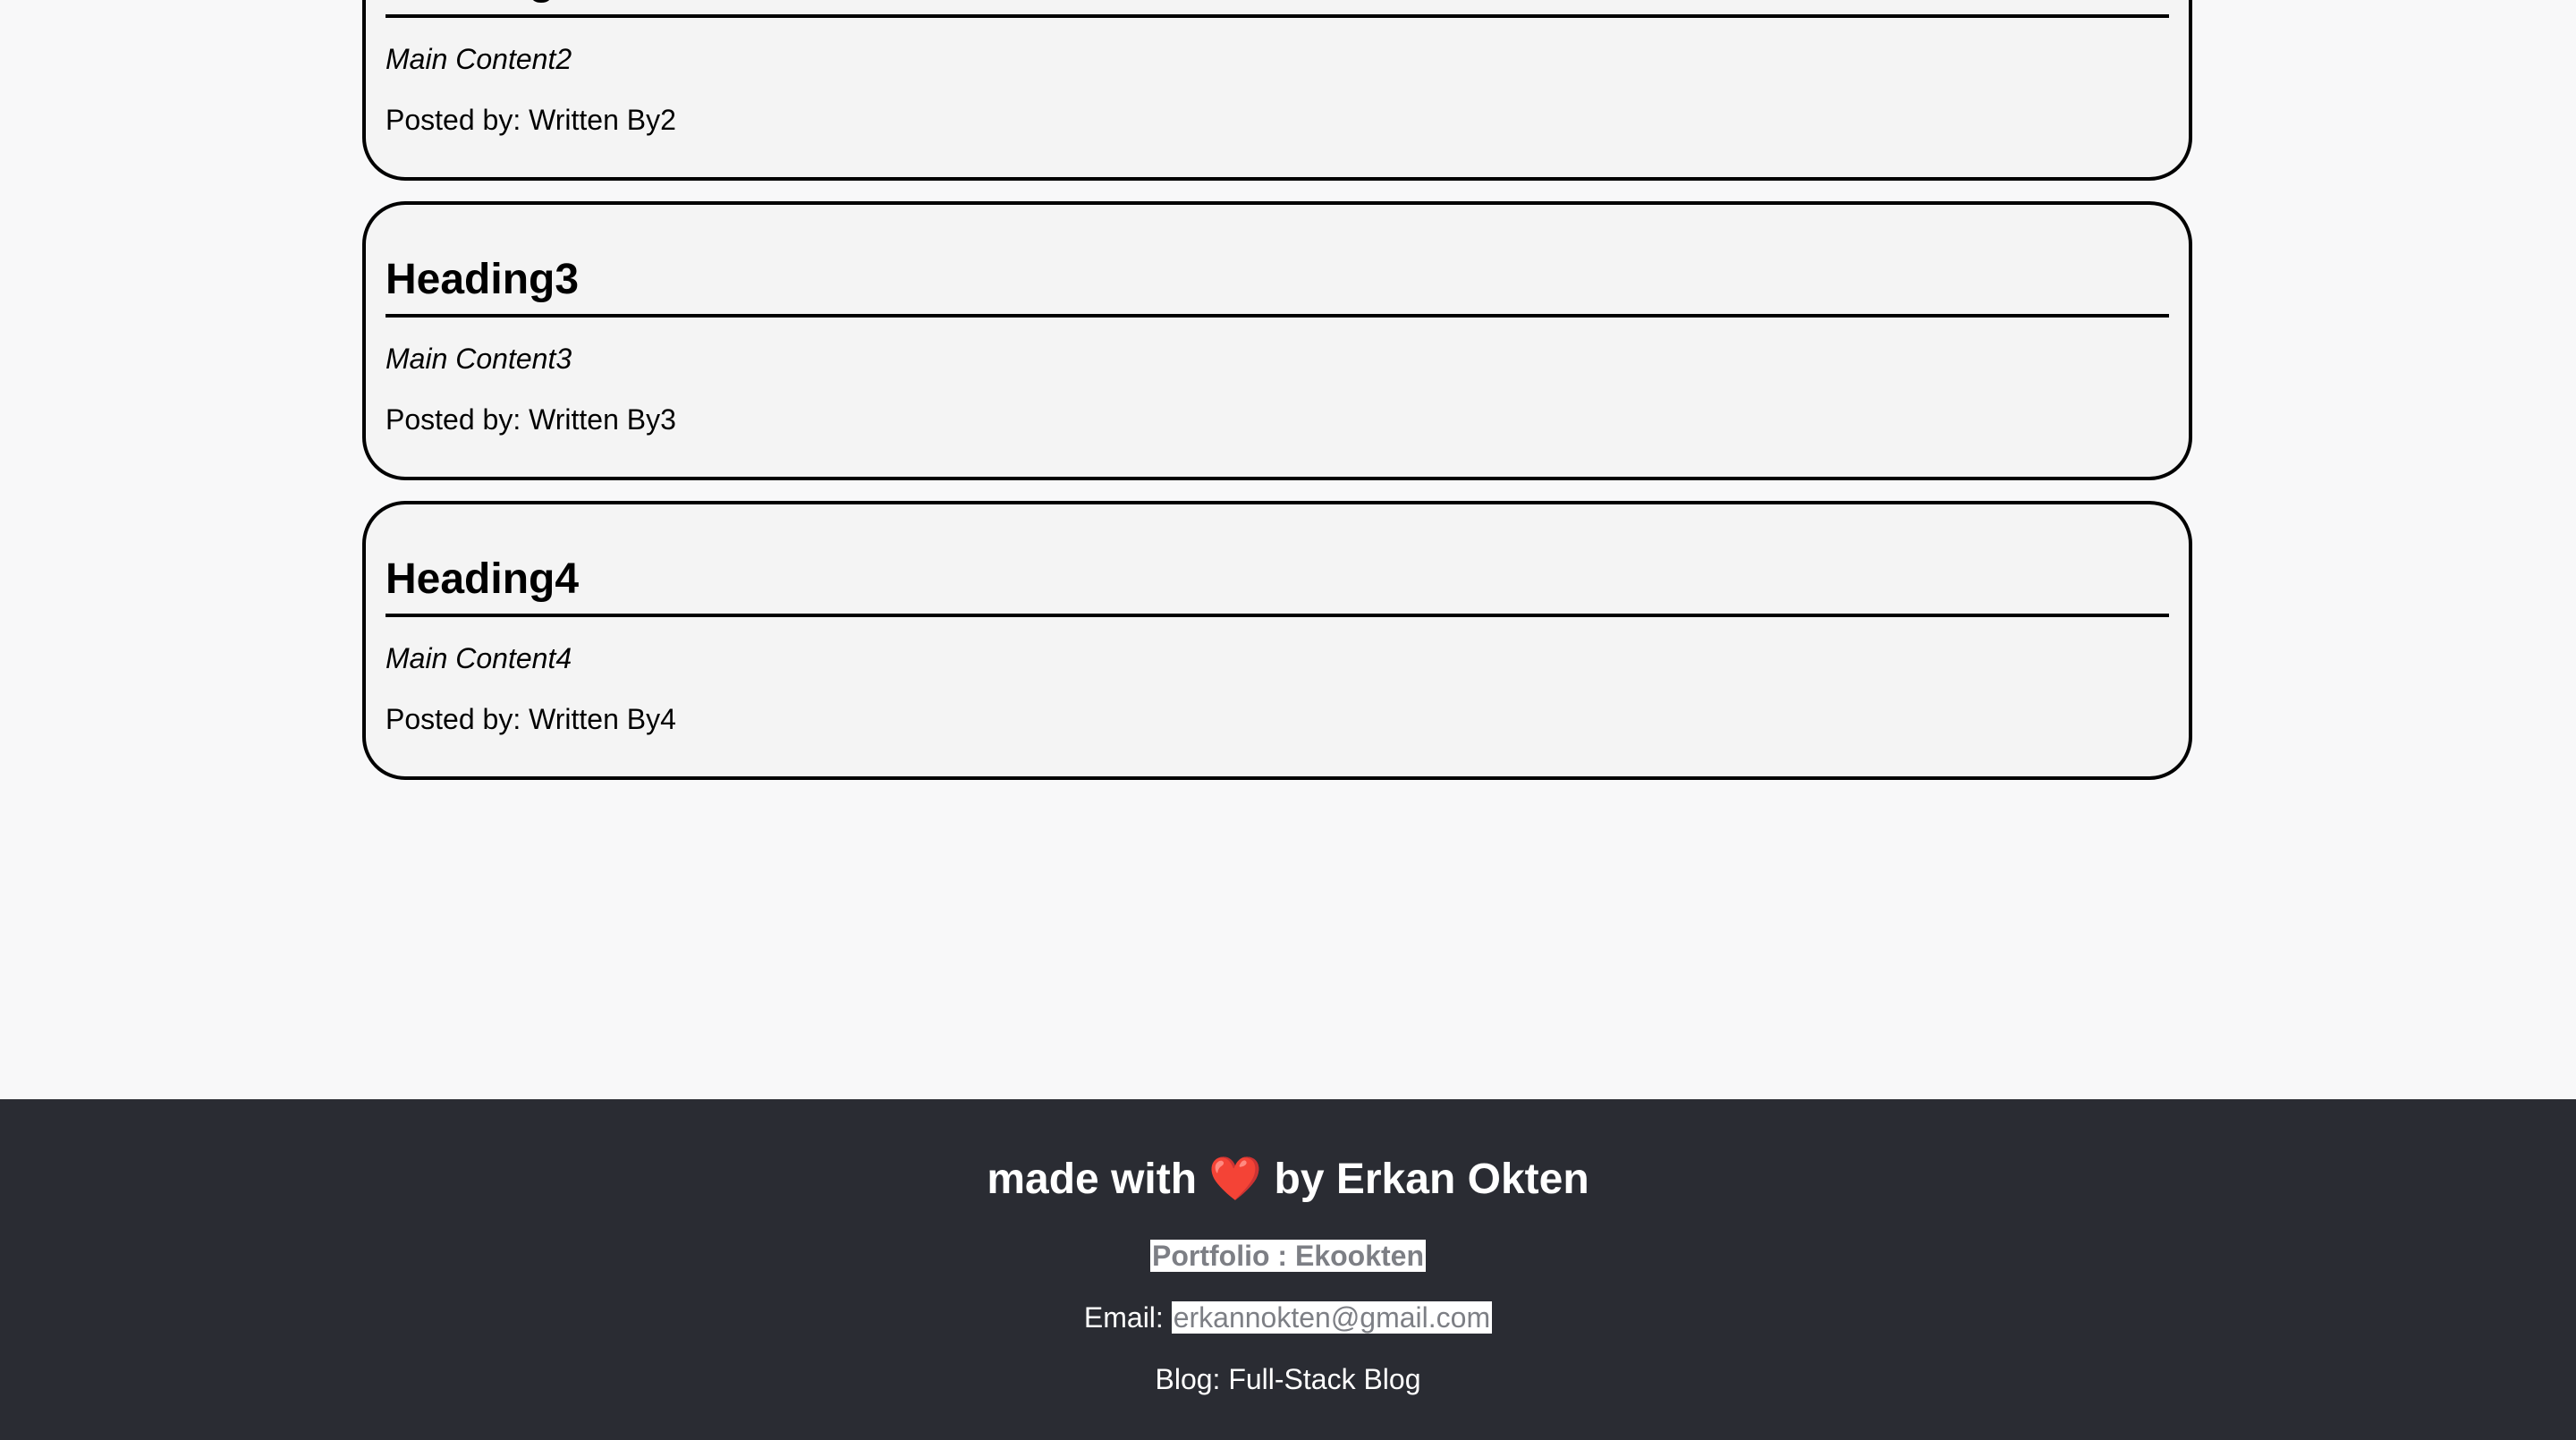  What do you see at coordinates (479, 359) in the screenshot?
I see `post-content: Main Content3` at bounding box center [479, 359].